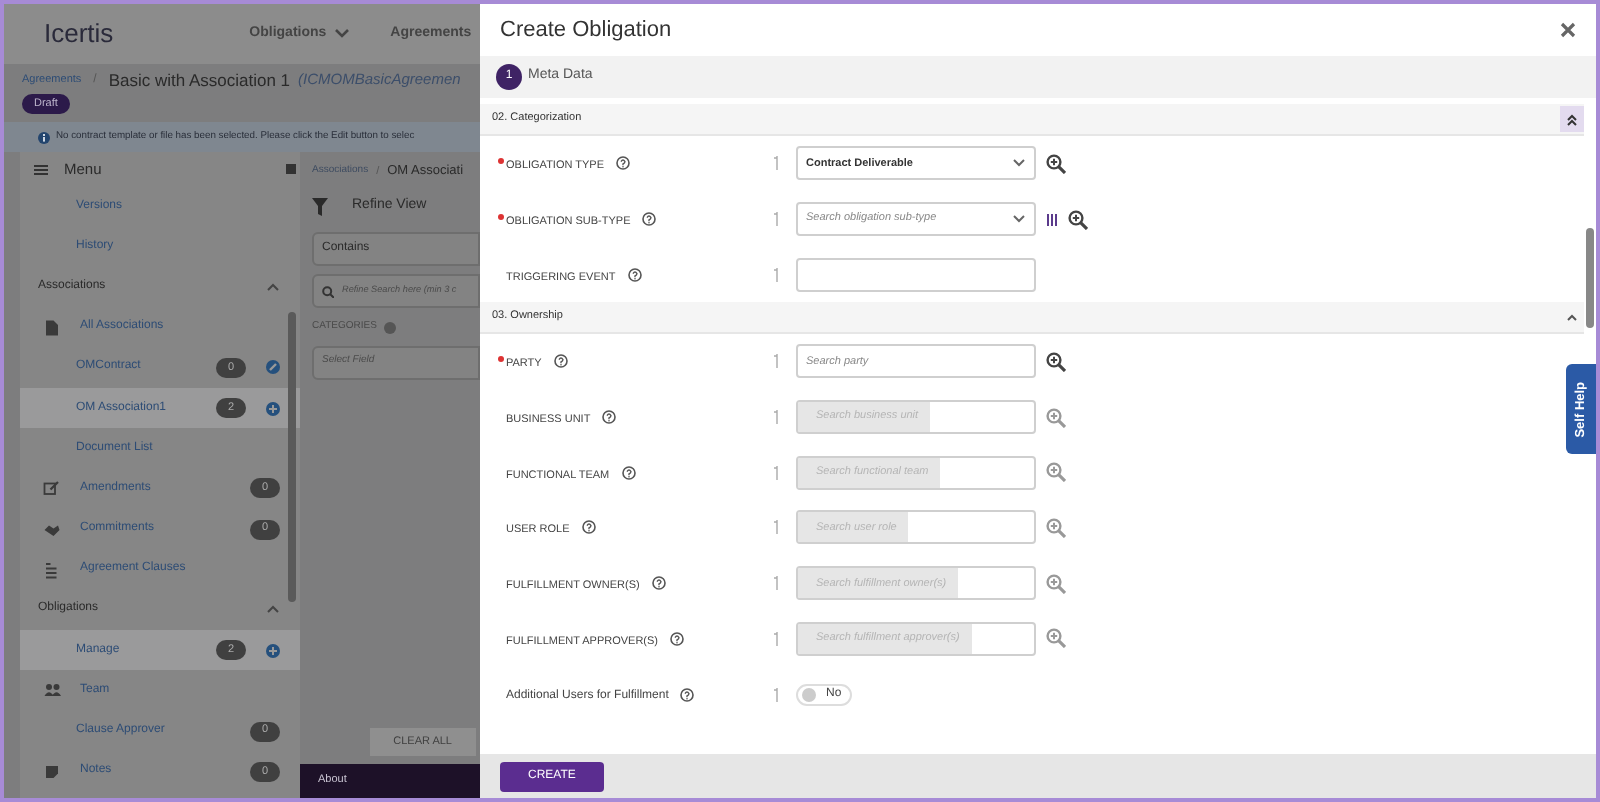 Image resolution: width=1600 pixels, height=802 pixels. I want to click on page-title: Basic with Association 1, so click(199, 80).